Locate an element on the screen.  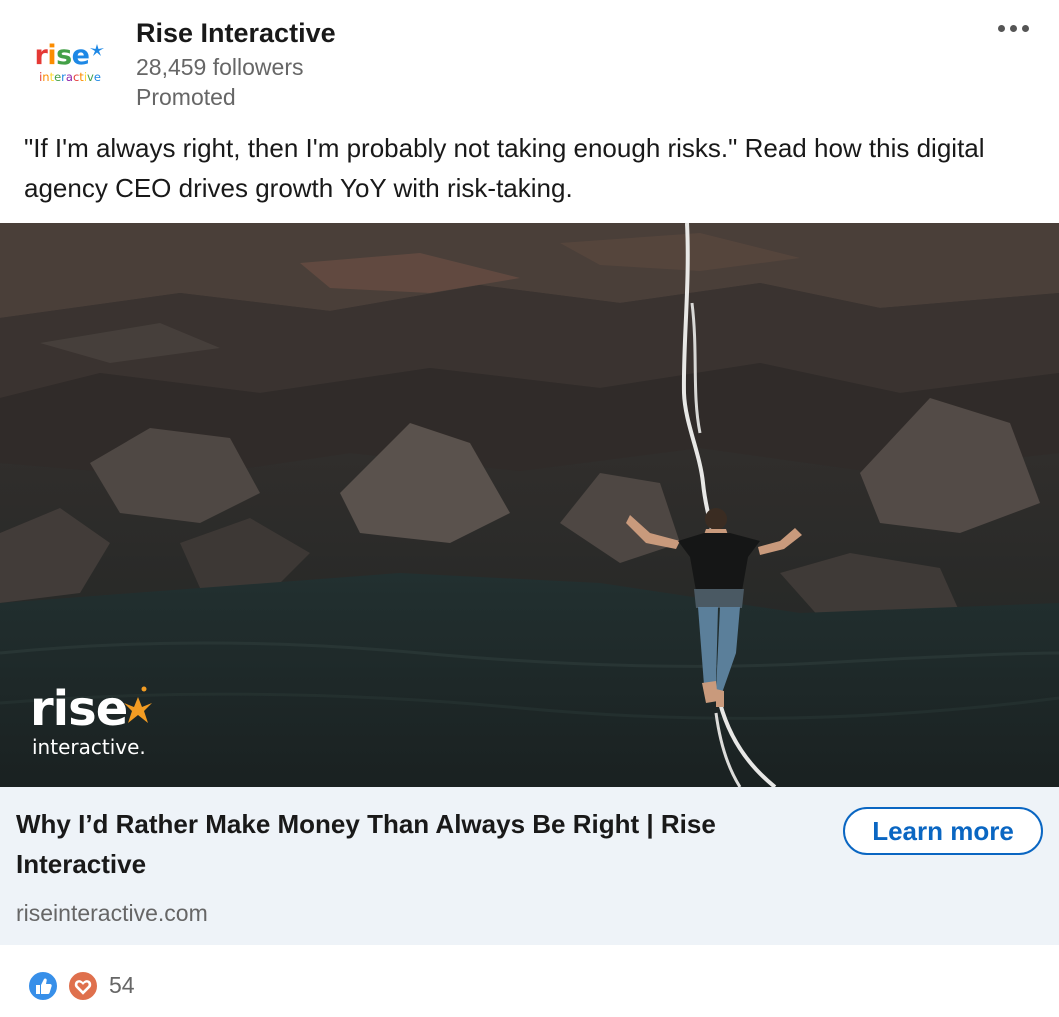
company-logo: rise interactive is located at coordinates (70, 63).